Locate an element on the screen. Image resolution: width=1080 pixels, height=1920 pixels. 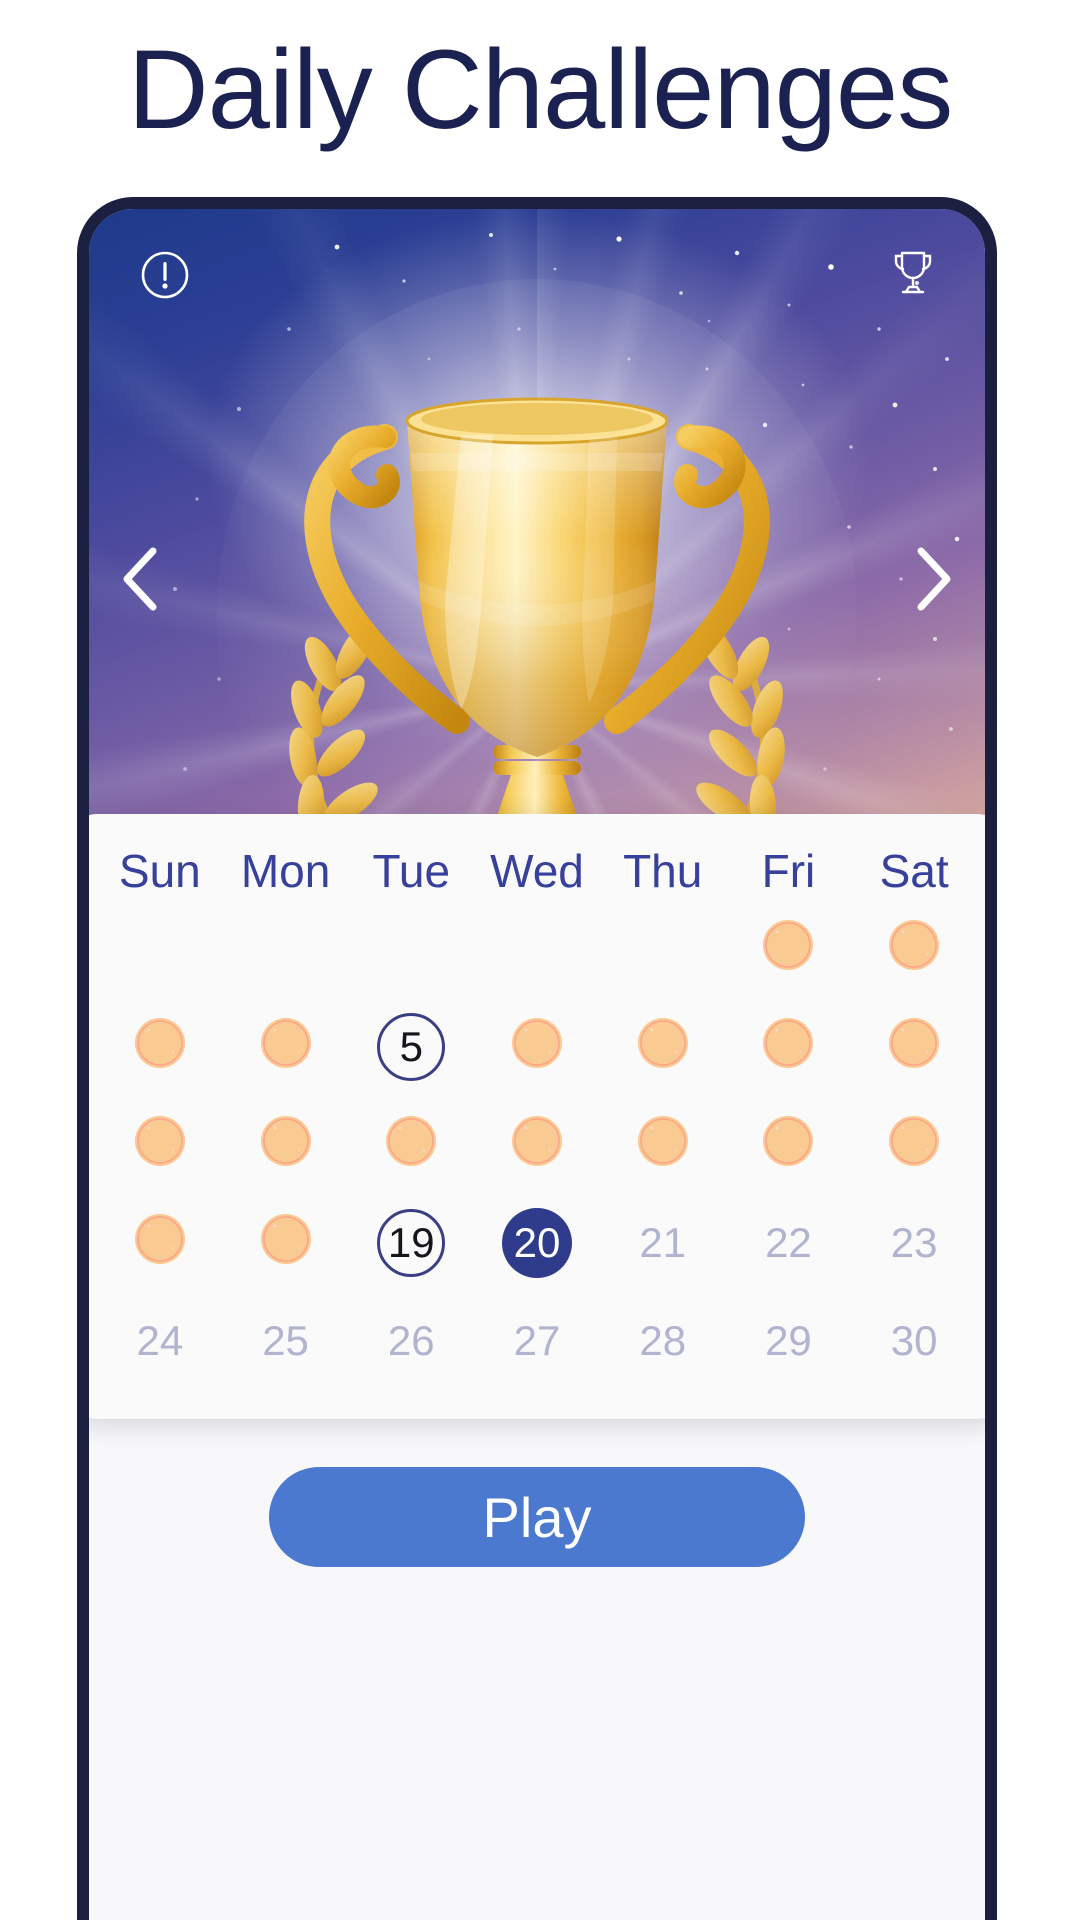
day-number: 27 is located at coordinates (537, 1340).